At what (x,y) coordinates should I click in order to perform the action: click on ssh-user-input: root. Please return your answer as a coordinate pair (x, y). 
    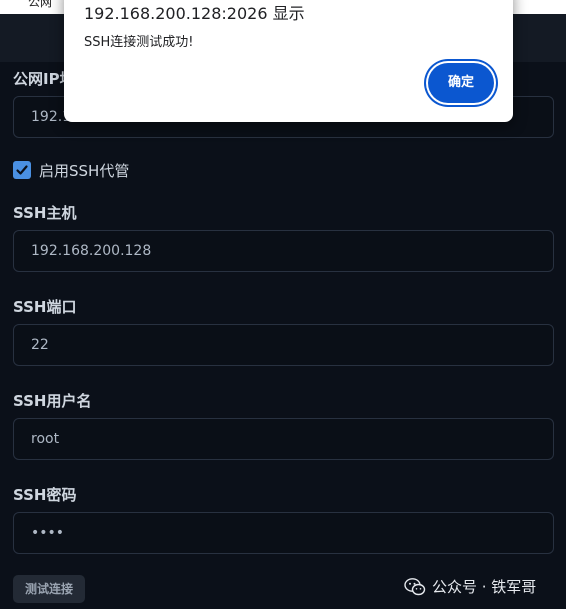
    Looking at the image, I should click on (283, 439).